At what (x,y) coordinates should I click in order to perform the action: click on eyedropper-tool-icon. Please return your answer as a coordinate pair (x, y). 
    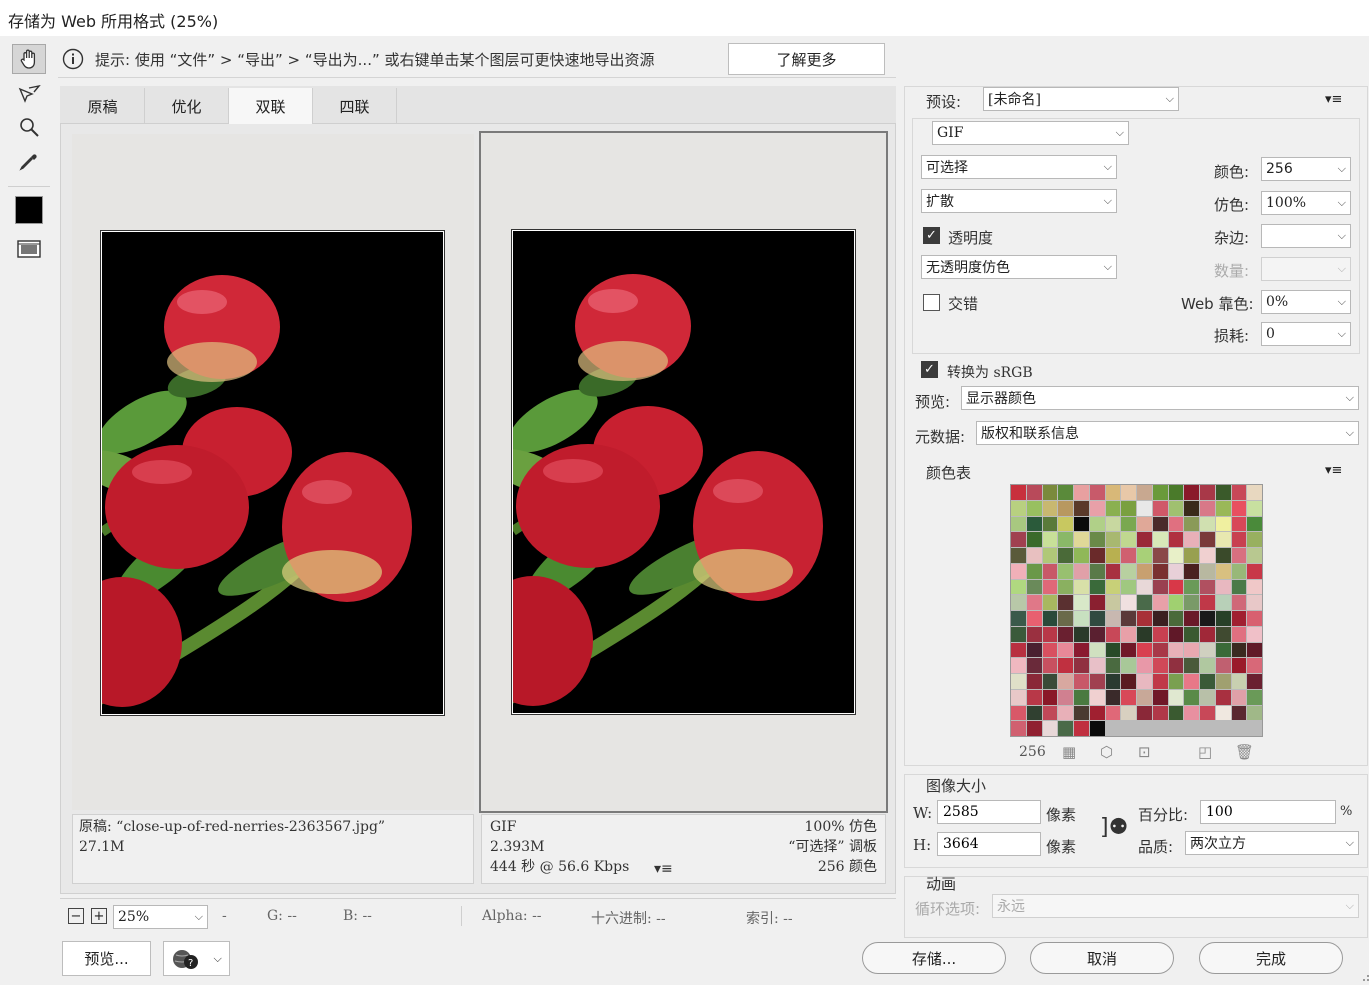
    Looking at the image, I should click on (29, 161).